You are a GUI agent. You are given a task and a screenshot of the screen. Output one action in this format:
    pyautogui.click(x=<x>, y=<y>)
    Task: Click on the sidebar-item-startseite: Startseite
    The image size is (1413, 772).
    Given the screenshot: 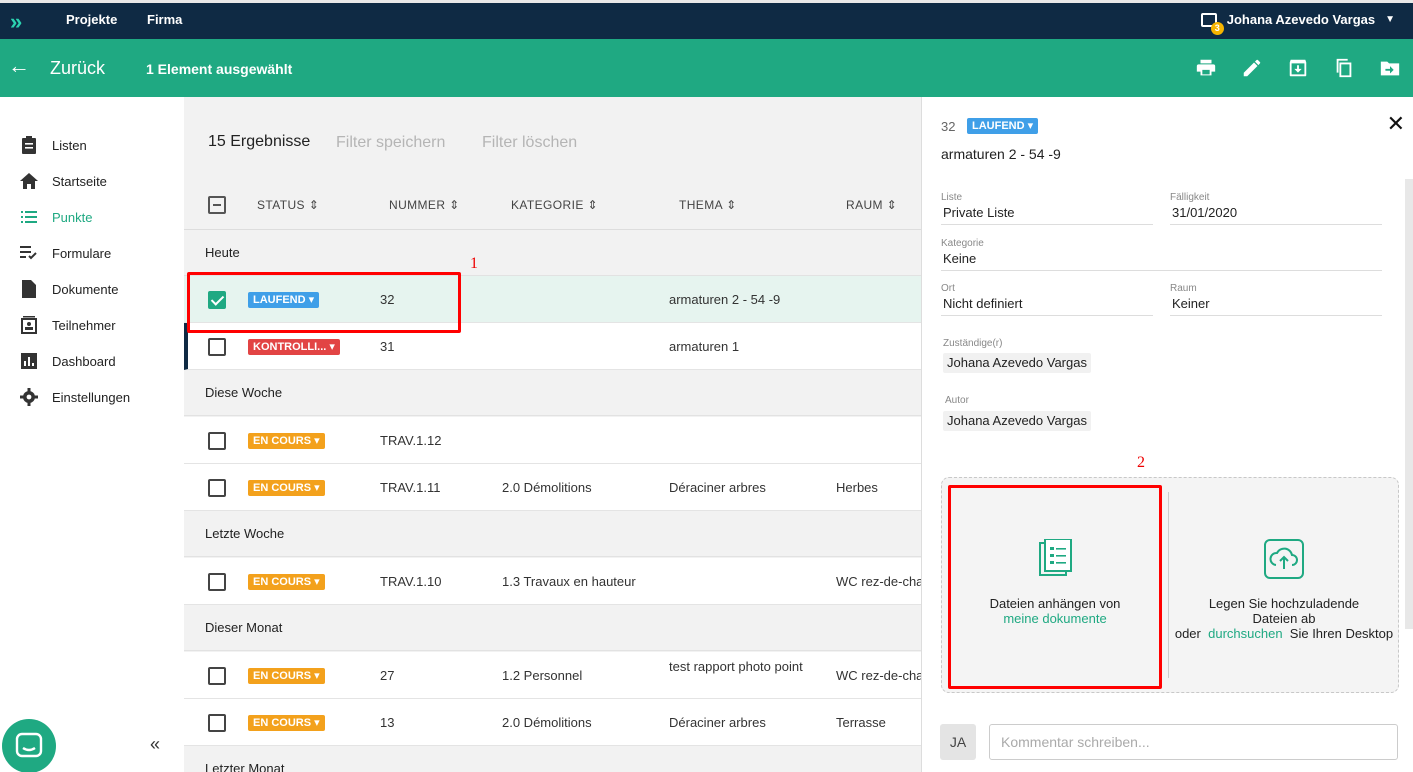 What is the action you would take?
    pyautogui.click(x=63, y=181)
    